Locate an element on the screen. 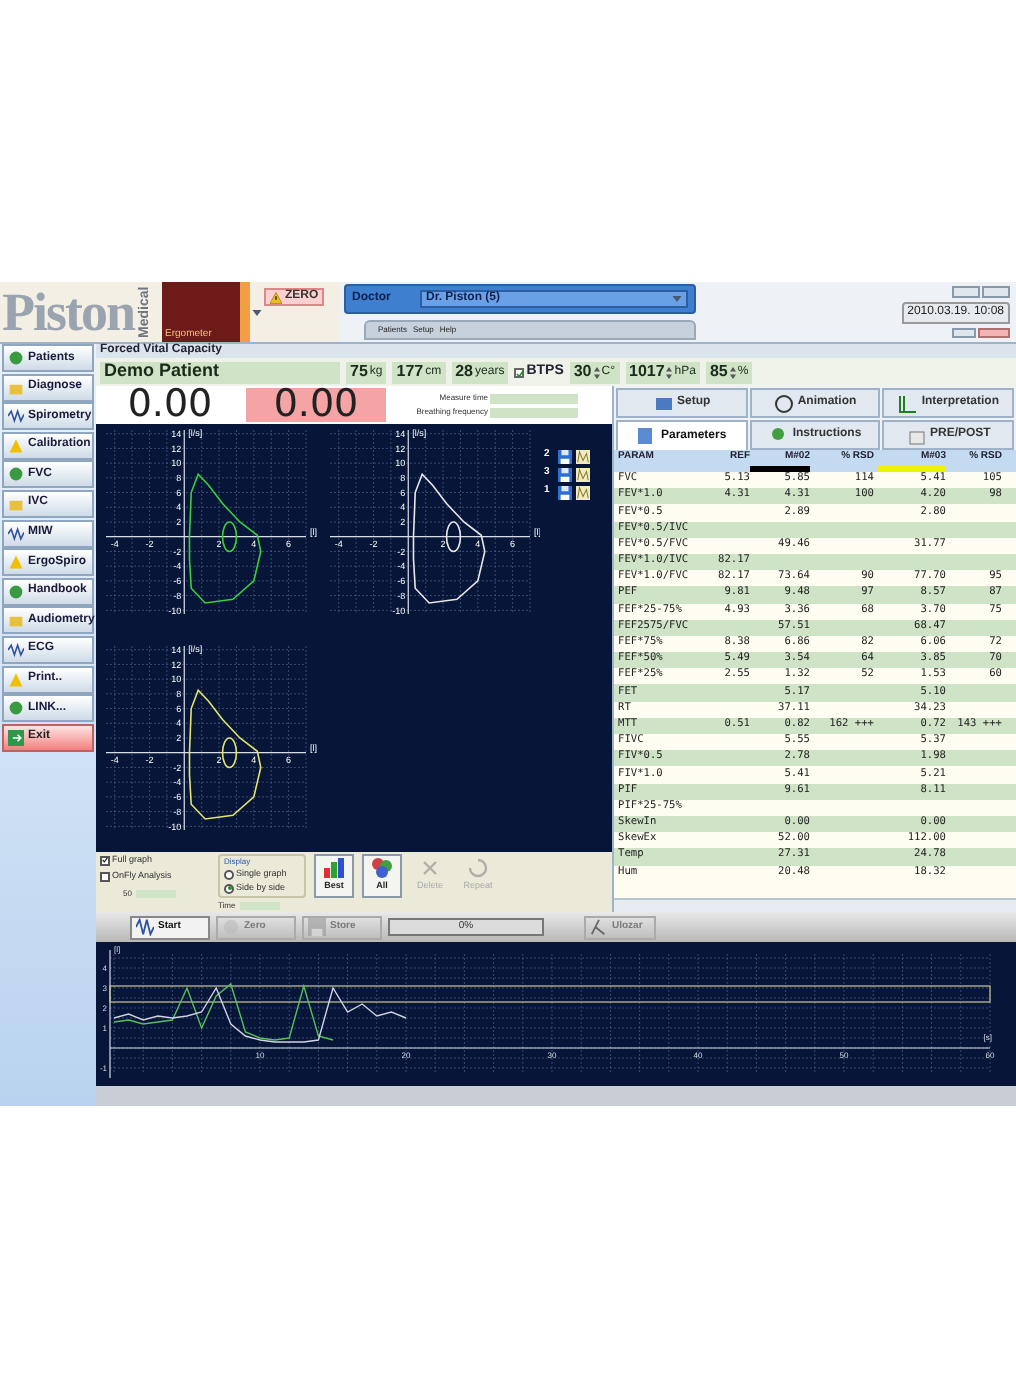 The image size is (1016, 1392). patient-value: 28 is located at coordinates (464, 372).